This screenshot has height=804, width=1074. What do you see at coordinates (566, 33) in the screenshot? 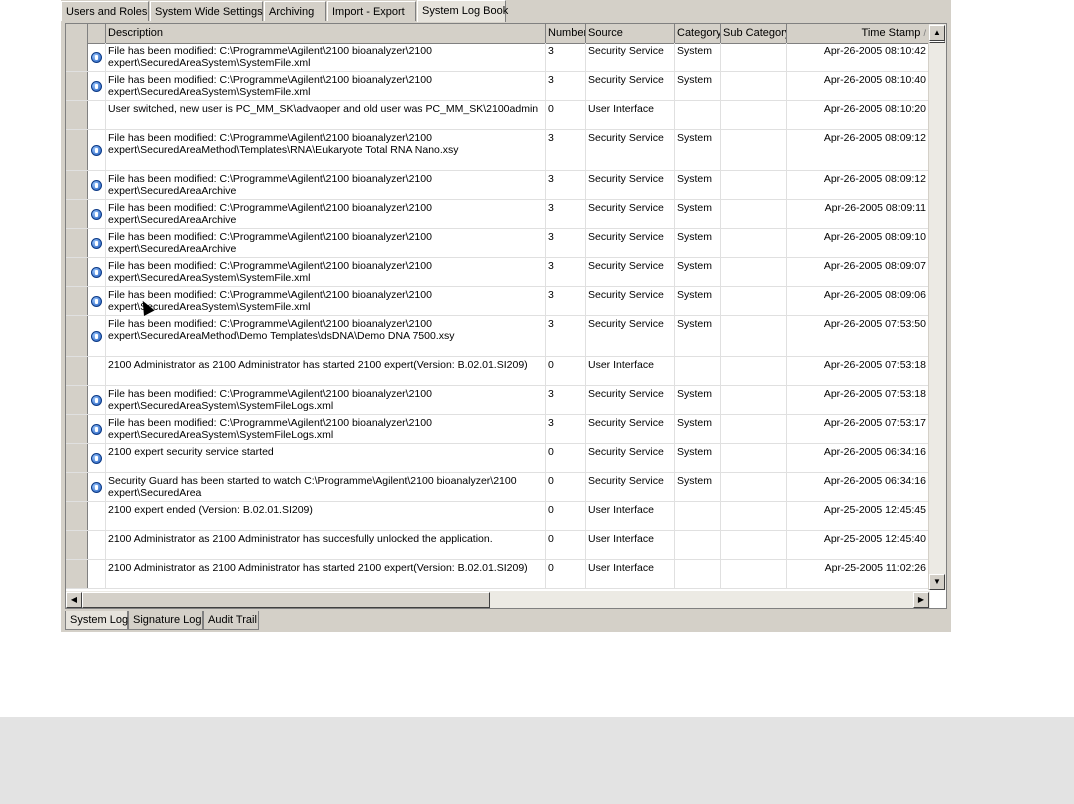
I see `header-number: Number` at bounding box center [566, 33].